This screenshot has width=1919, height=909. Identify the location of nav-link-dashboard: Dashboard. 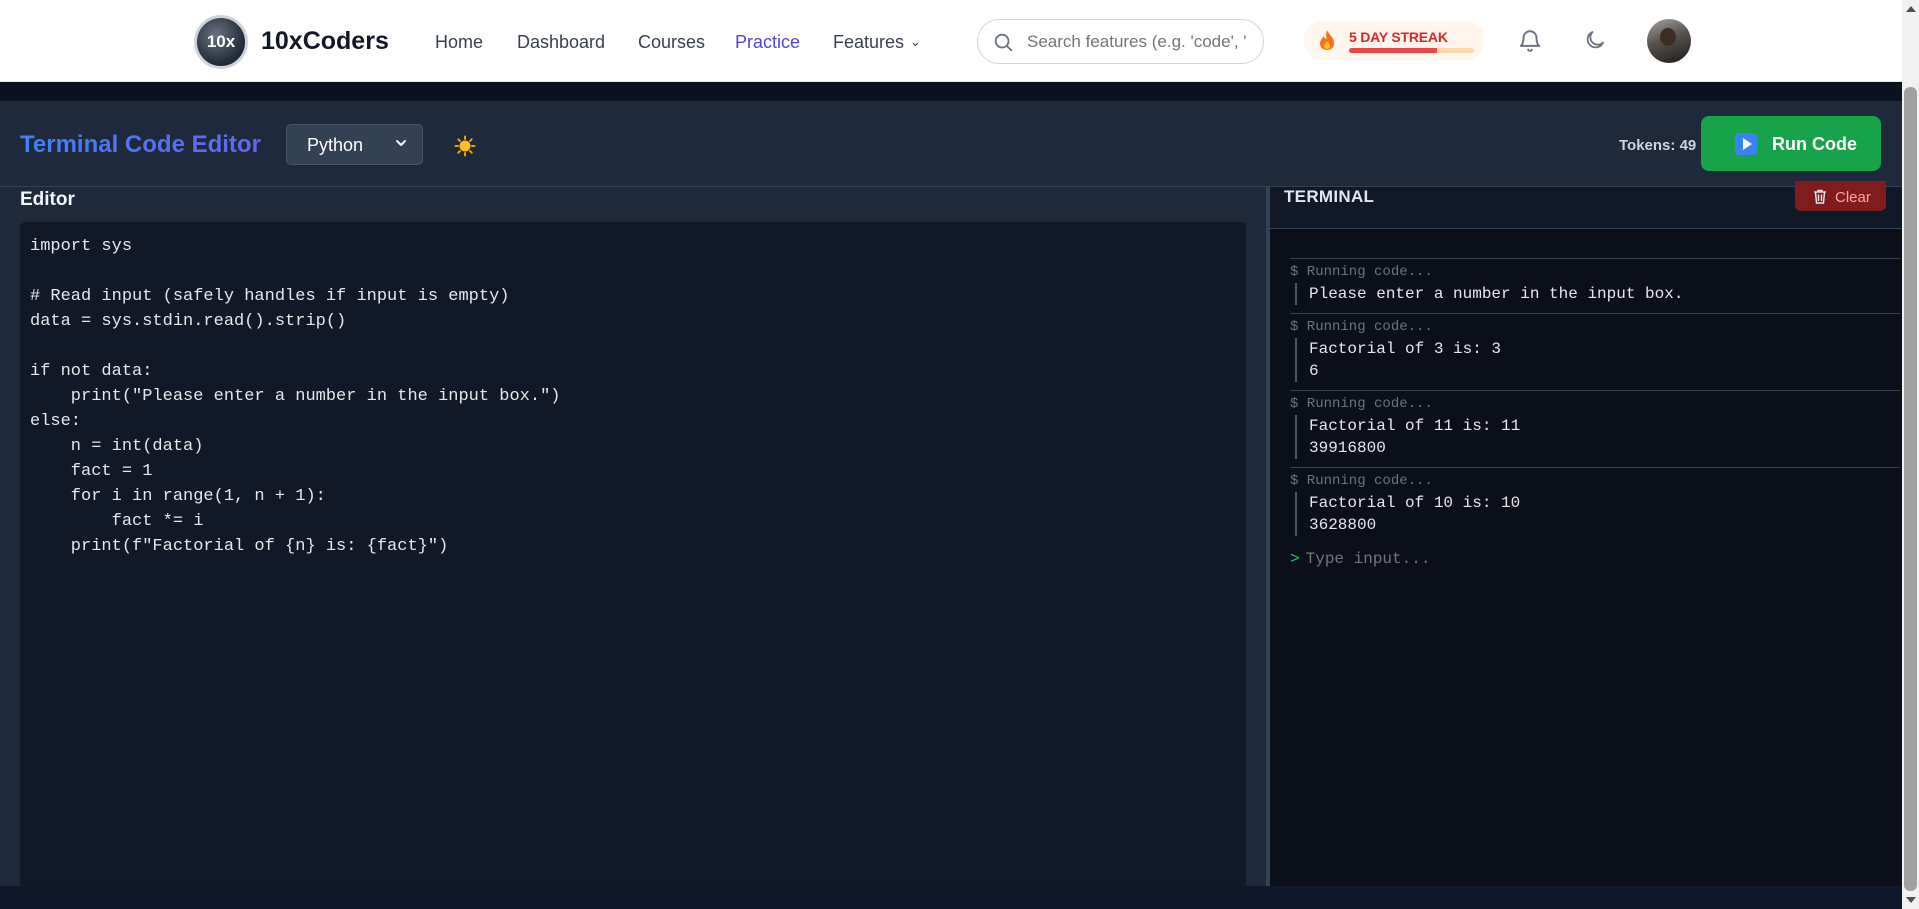
(561, 42).